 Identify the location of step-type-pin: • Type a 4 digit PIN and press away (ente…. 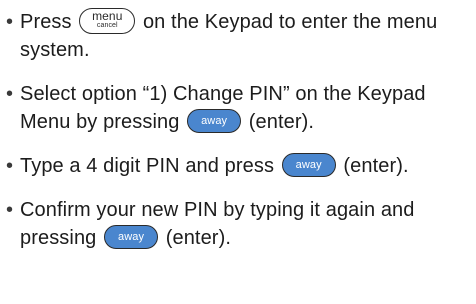
(239, 166).